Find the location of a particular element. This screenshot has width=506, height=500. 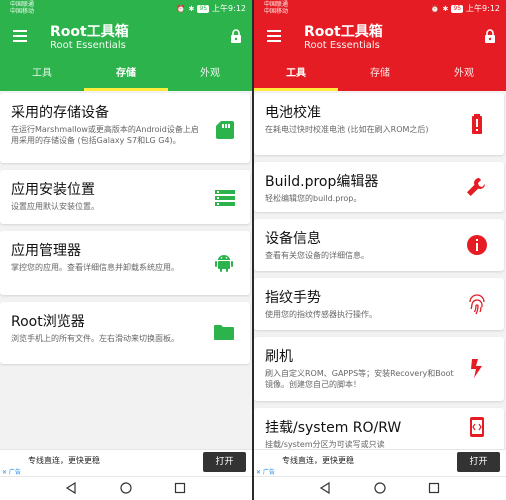

card-desc: 查看有关您设备的详细信息。 is located at coordinates (317, 255).